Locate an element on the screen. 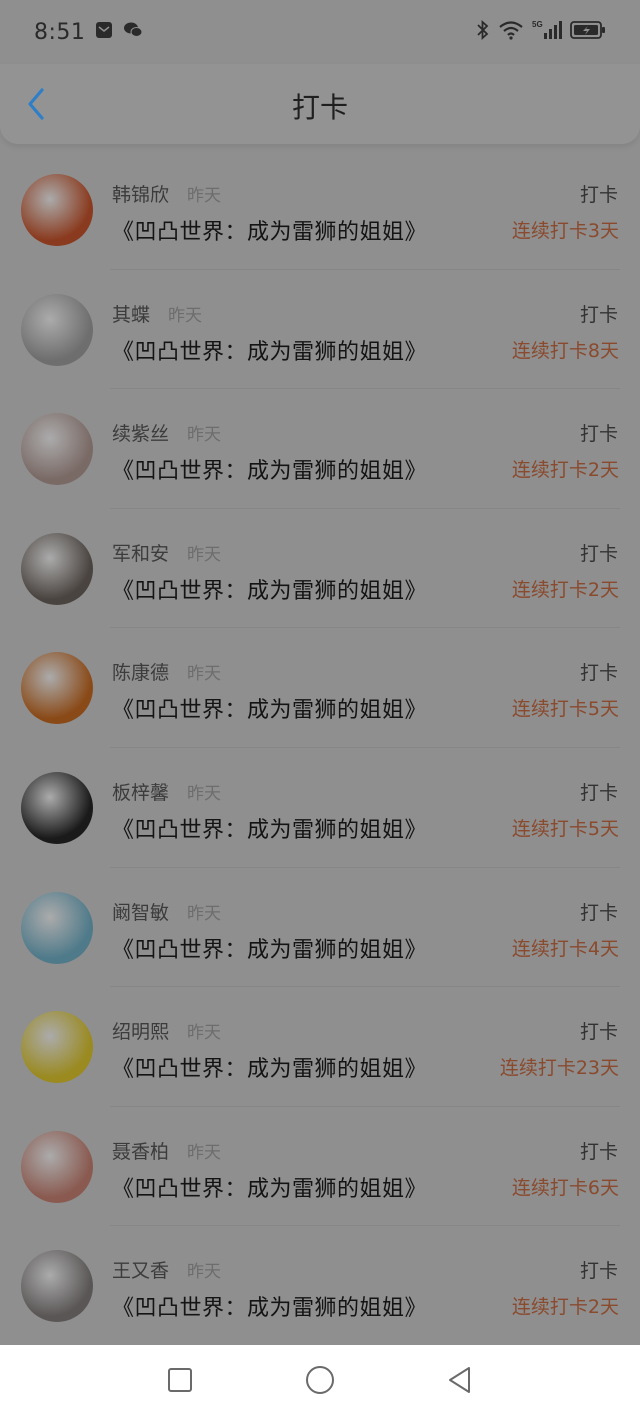  recent-apps-button is located at coordinates (180, 1380).